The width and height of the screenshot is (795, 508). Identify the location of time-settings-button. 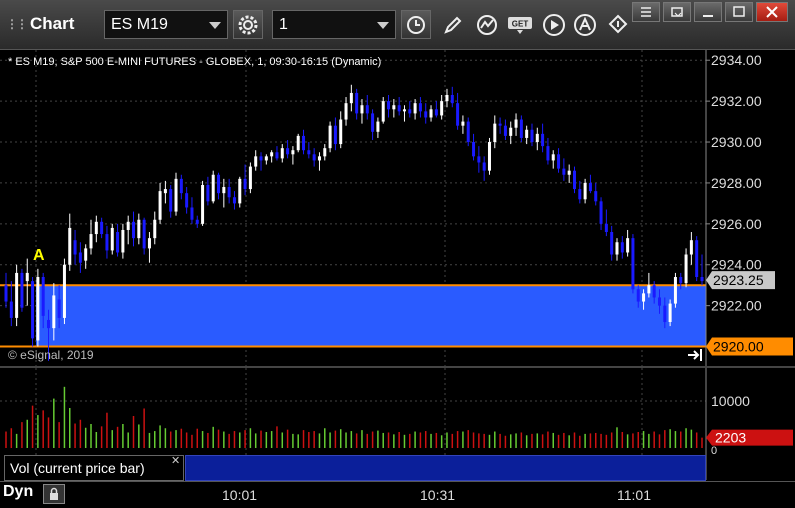
(416, 24).